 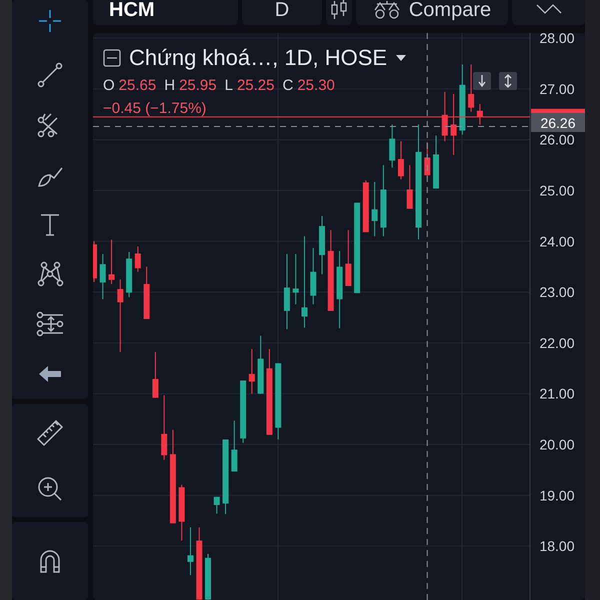 I want to click on down-arrow-icon, so click(x=482, y=81).